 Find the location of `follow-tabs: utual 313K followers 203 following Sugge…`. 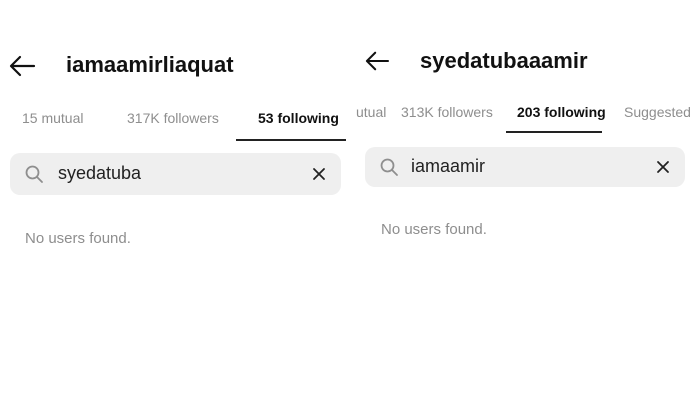

follow-tabs: utual 313K followers 203 following Sugge… is located at coordinates (526, 116).